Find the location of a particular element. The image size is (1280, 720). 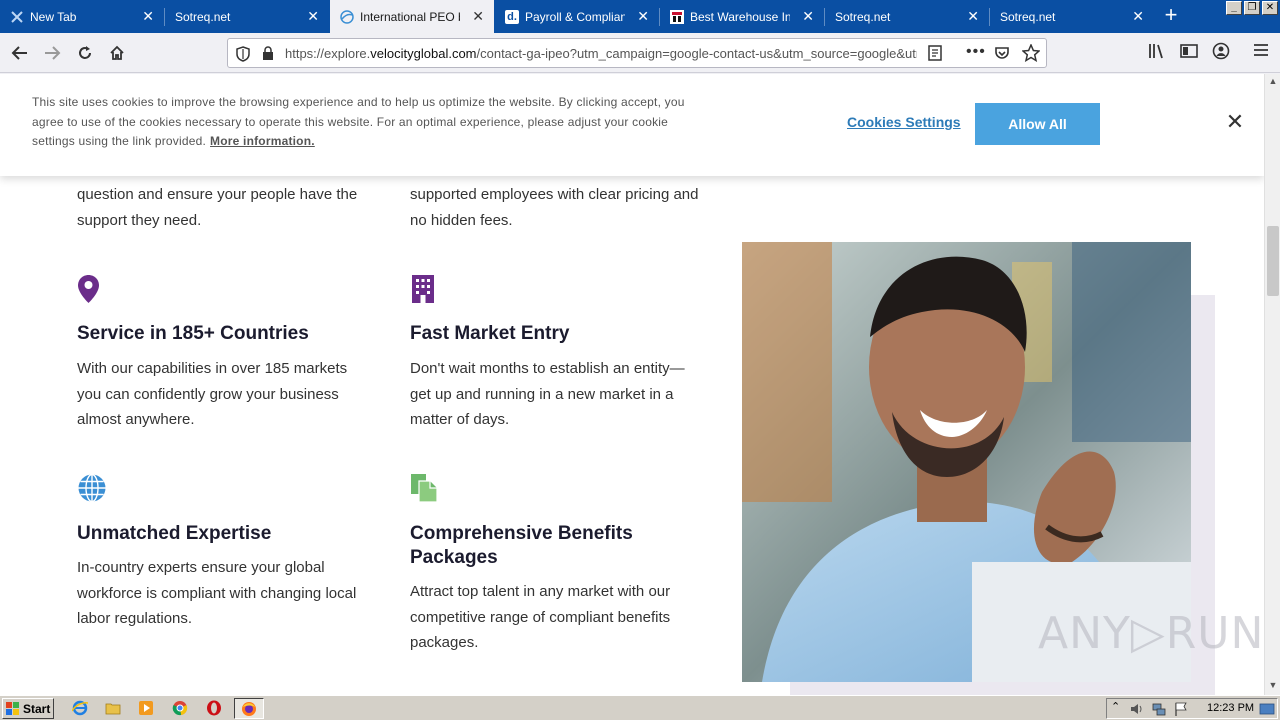

velocity-globe-icon is located at coordinates (347, 16).